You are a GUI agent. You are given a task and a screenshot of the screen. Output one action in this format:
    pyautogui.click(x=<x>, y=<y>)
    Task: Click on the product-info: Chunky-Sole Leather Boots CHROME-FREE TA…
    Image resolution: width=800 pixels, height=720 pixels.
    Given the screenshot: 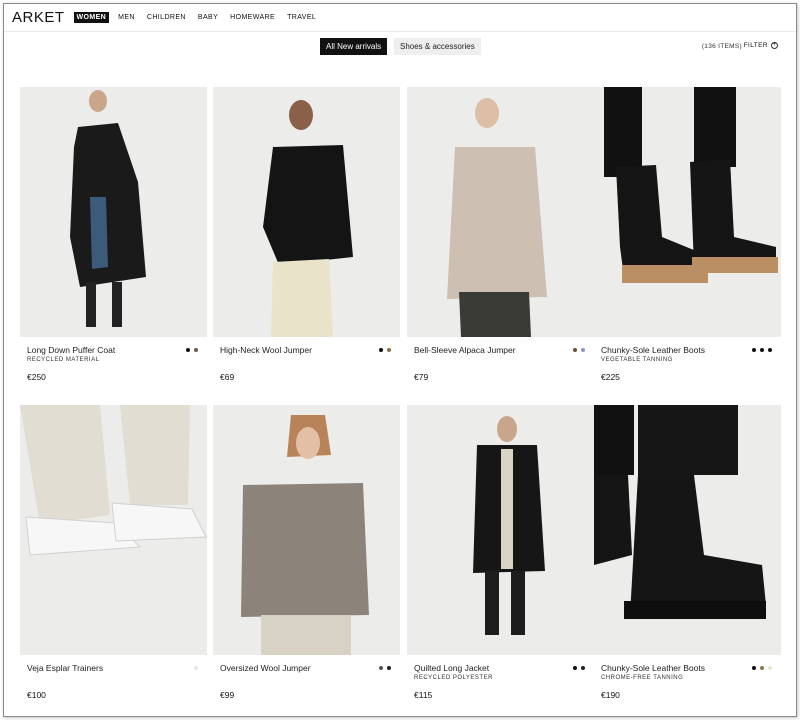 What is the action you would take?
    pyautogui.click(x=687, y=685)
    